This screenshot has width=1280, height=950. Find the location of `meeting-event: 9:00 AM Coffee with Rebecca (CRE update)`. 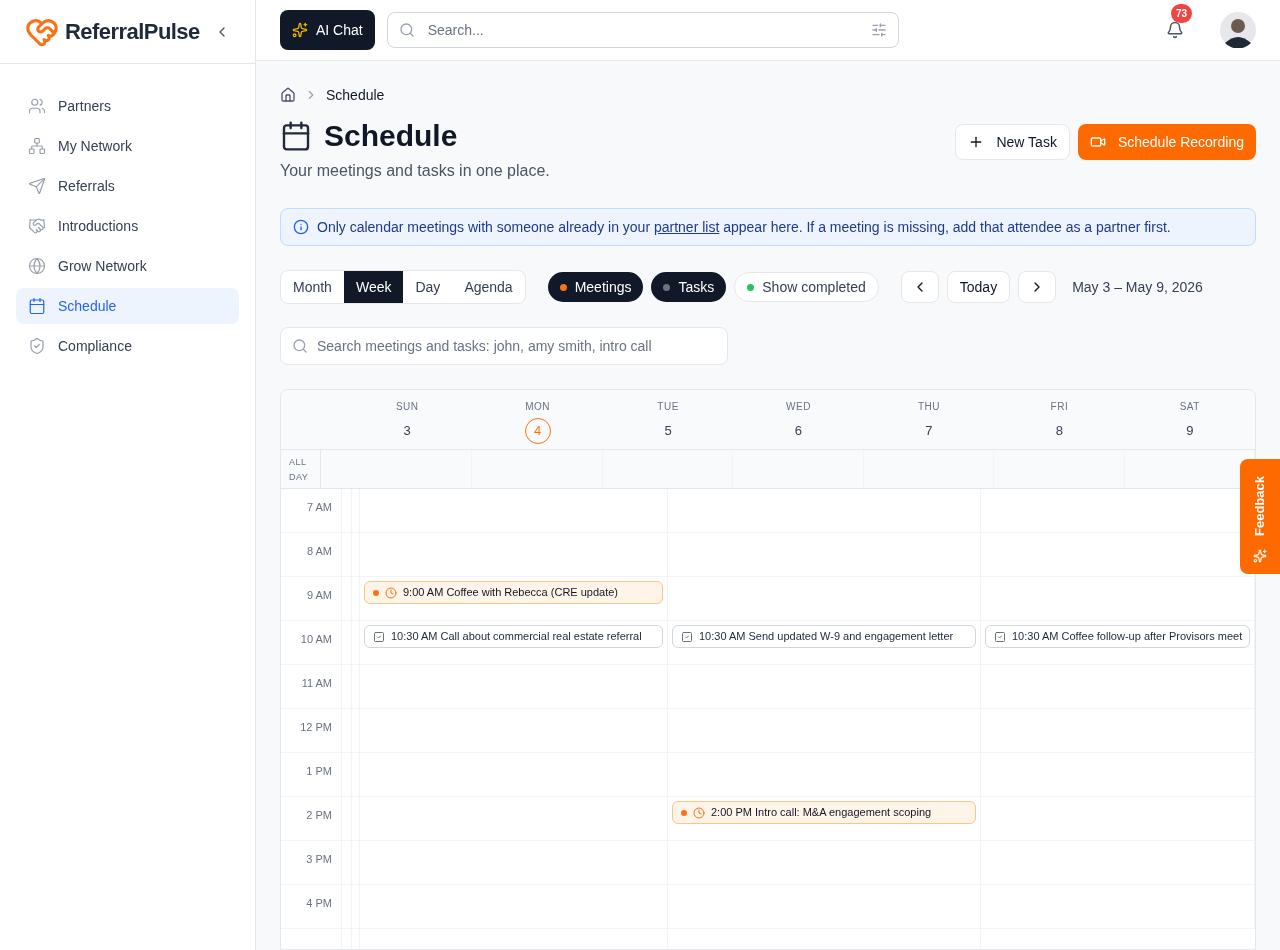

meeting-event: 9:00 AM Coffee with Rebecca (CRE update) is located at coordinates (513, 592).